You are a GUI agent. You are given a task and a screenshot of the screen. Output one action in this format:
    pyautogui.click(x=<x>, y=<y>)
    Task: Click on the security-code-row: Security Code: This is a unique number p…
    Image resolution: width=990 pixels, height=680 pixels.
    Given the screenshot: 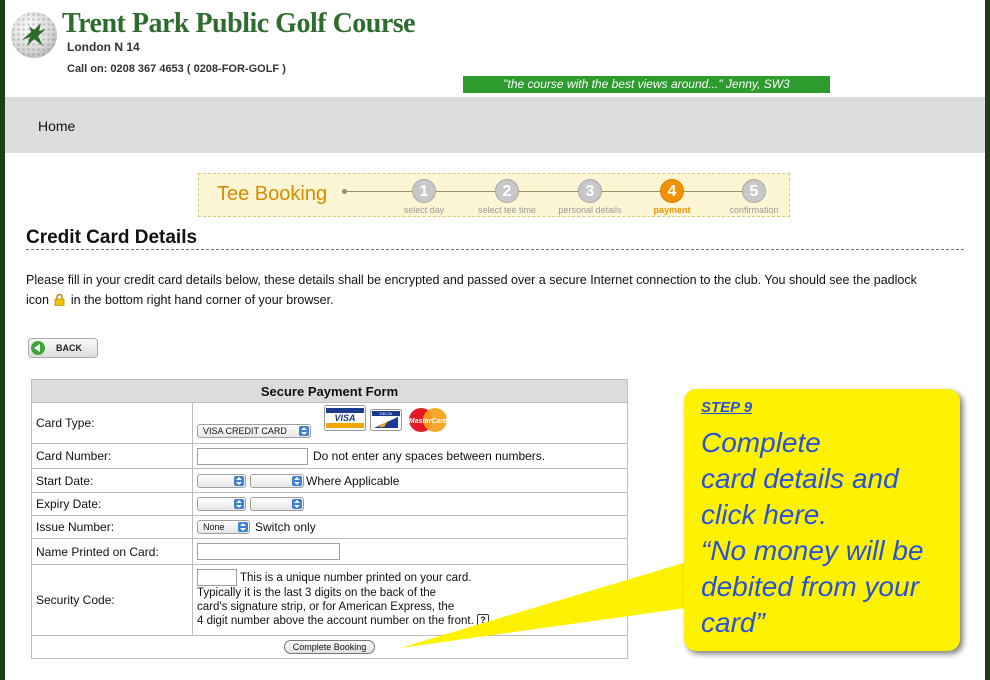 What is the action you would take?
    pyautogui.click(x=329, y=600)
    